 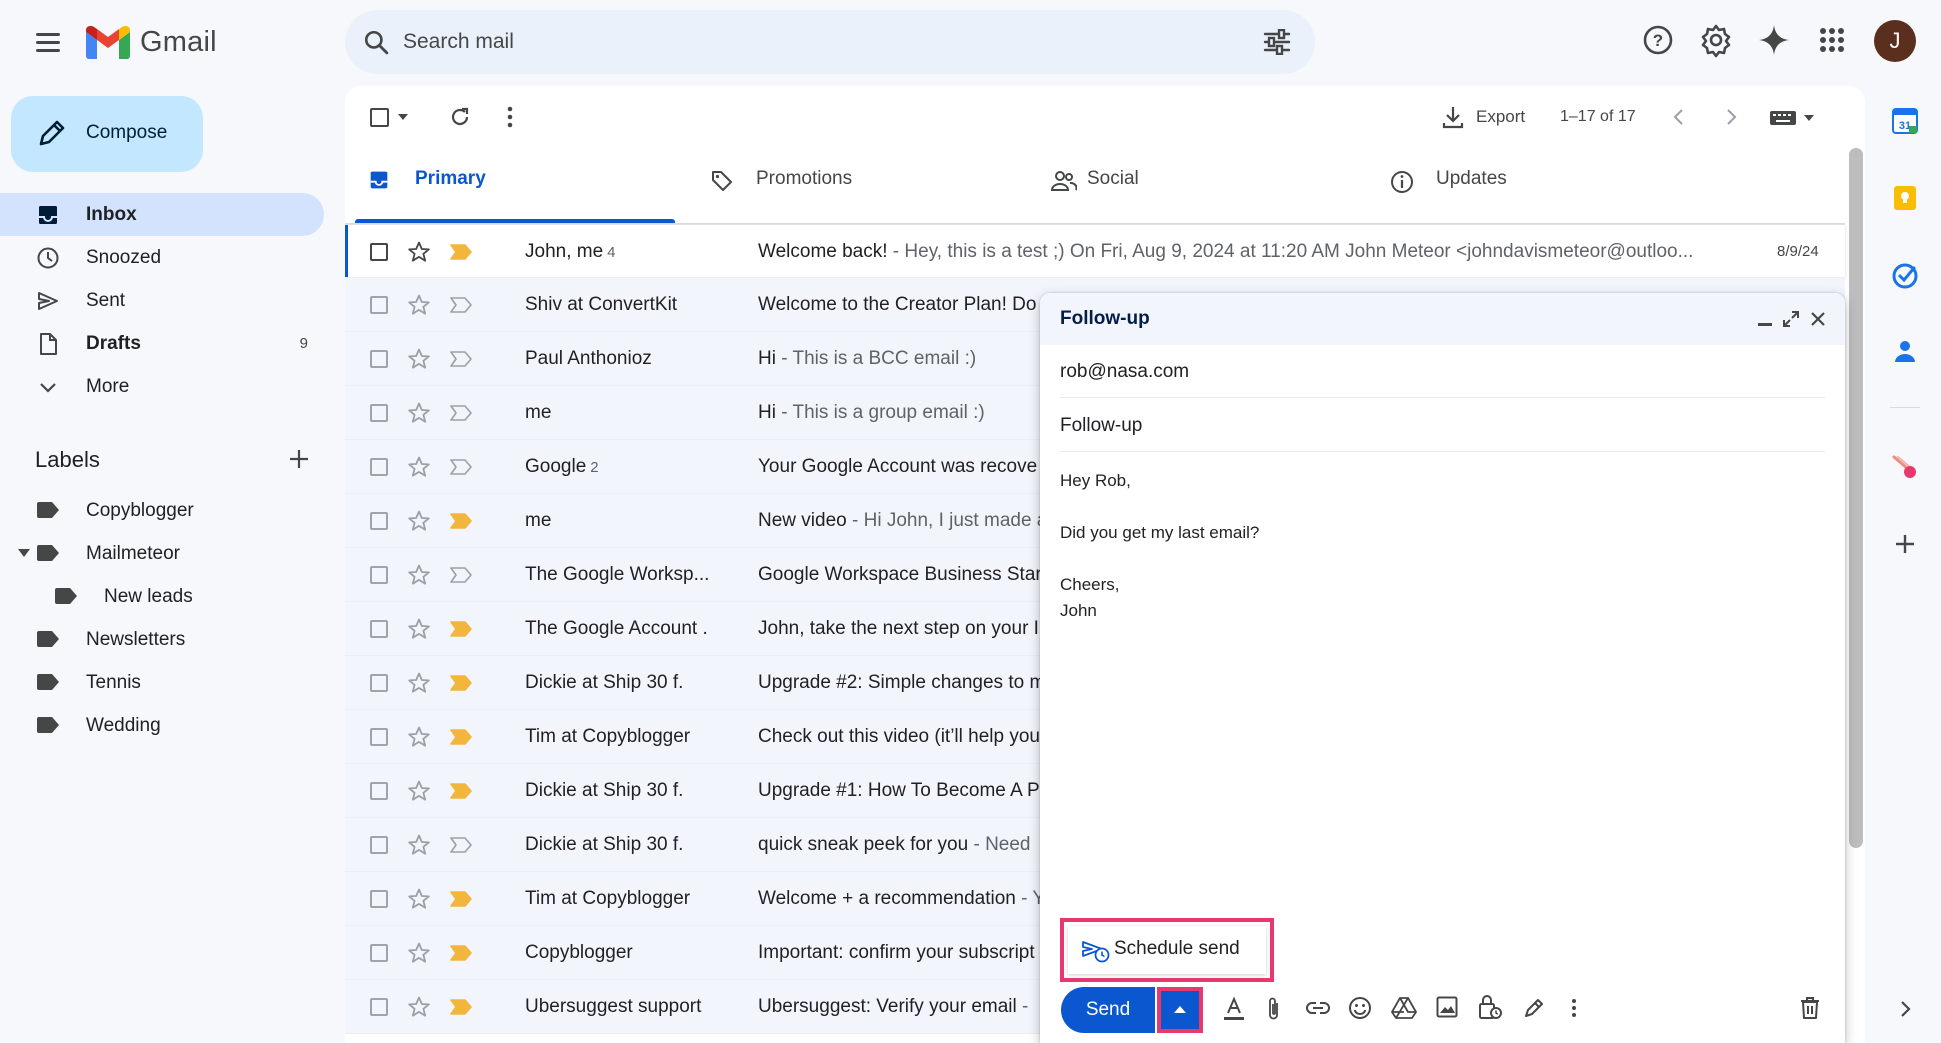 I want to click on apps-grid-icon, so click(x=1832, y=40).